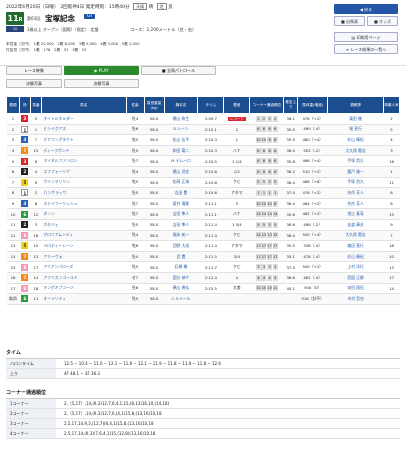  I want to click on horse-name-link: オーソリティ, so click(84, 299).